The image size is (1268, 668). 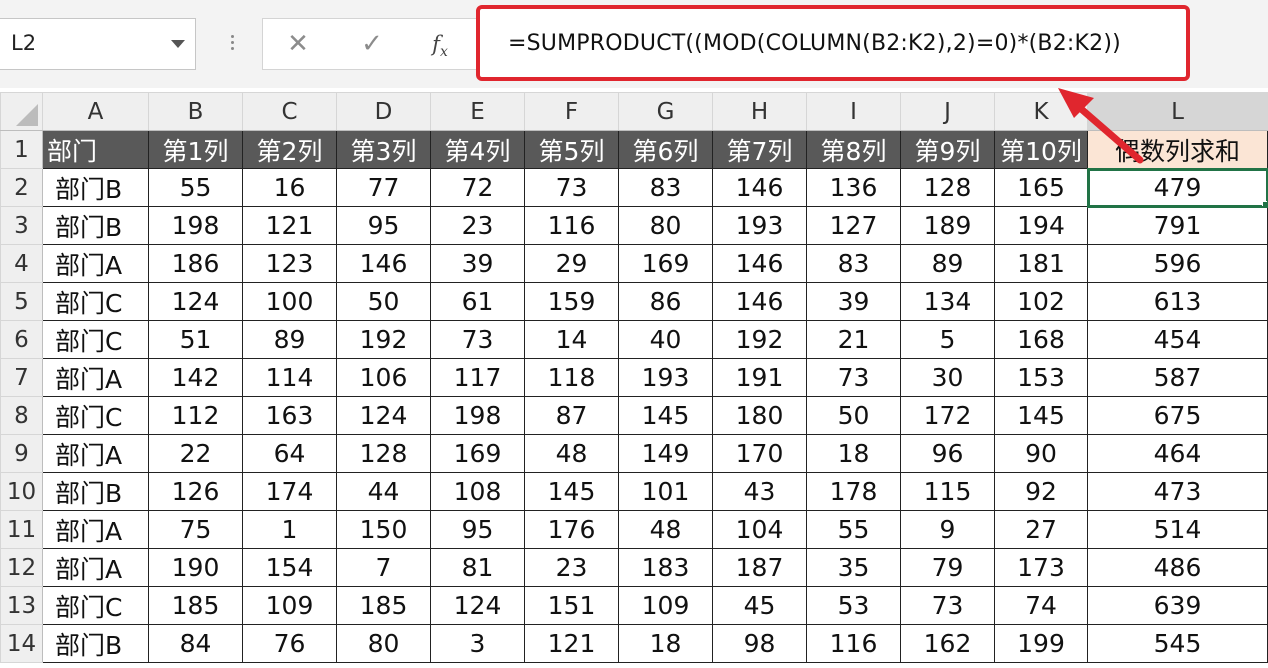 What do you see at coordinates (947, 567) in the screenshot?
I see `cell: 79` at bounding box center [947, 567].